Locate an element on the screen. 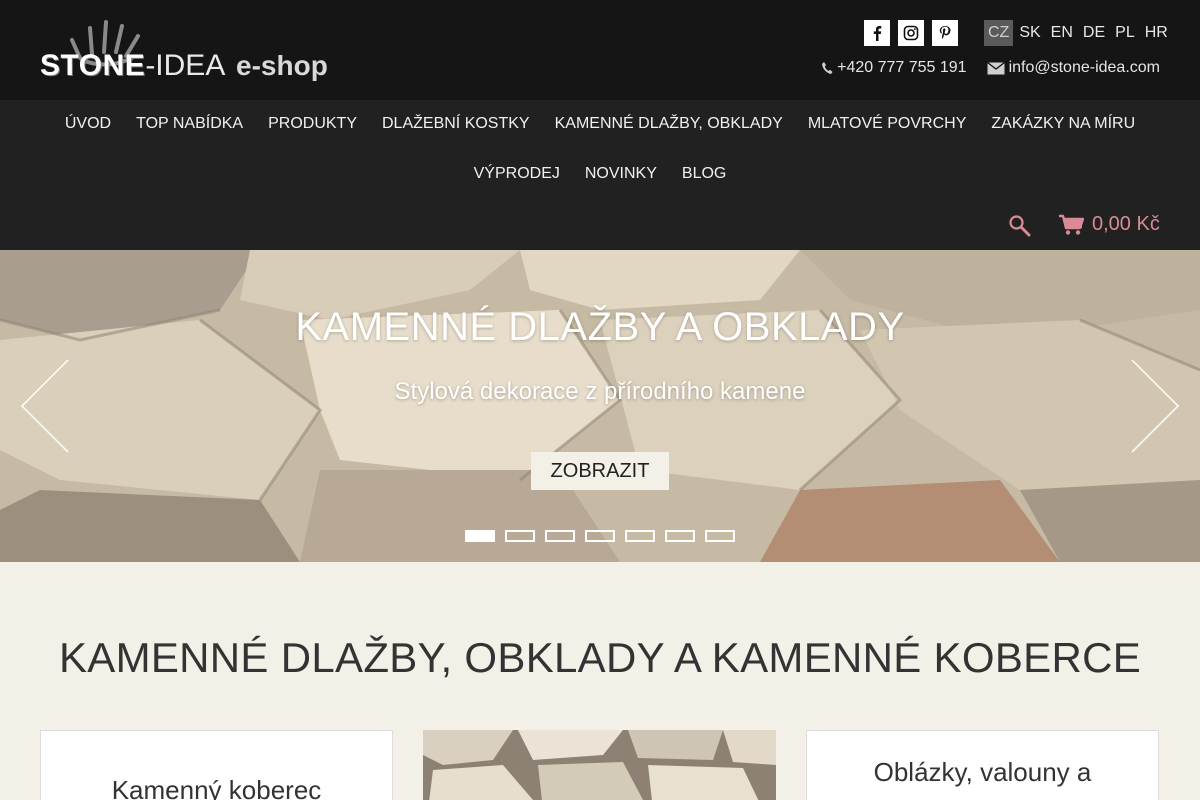 The image size is (1200, 800). slider-pagination is located at coordinates (600, 536).